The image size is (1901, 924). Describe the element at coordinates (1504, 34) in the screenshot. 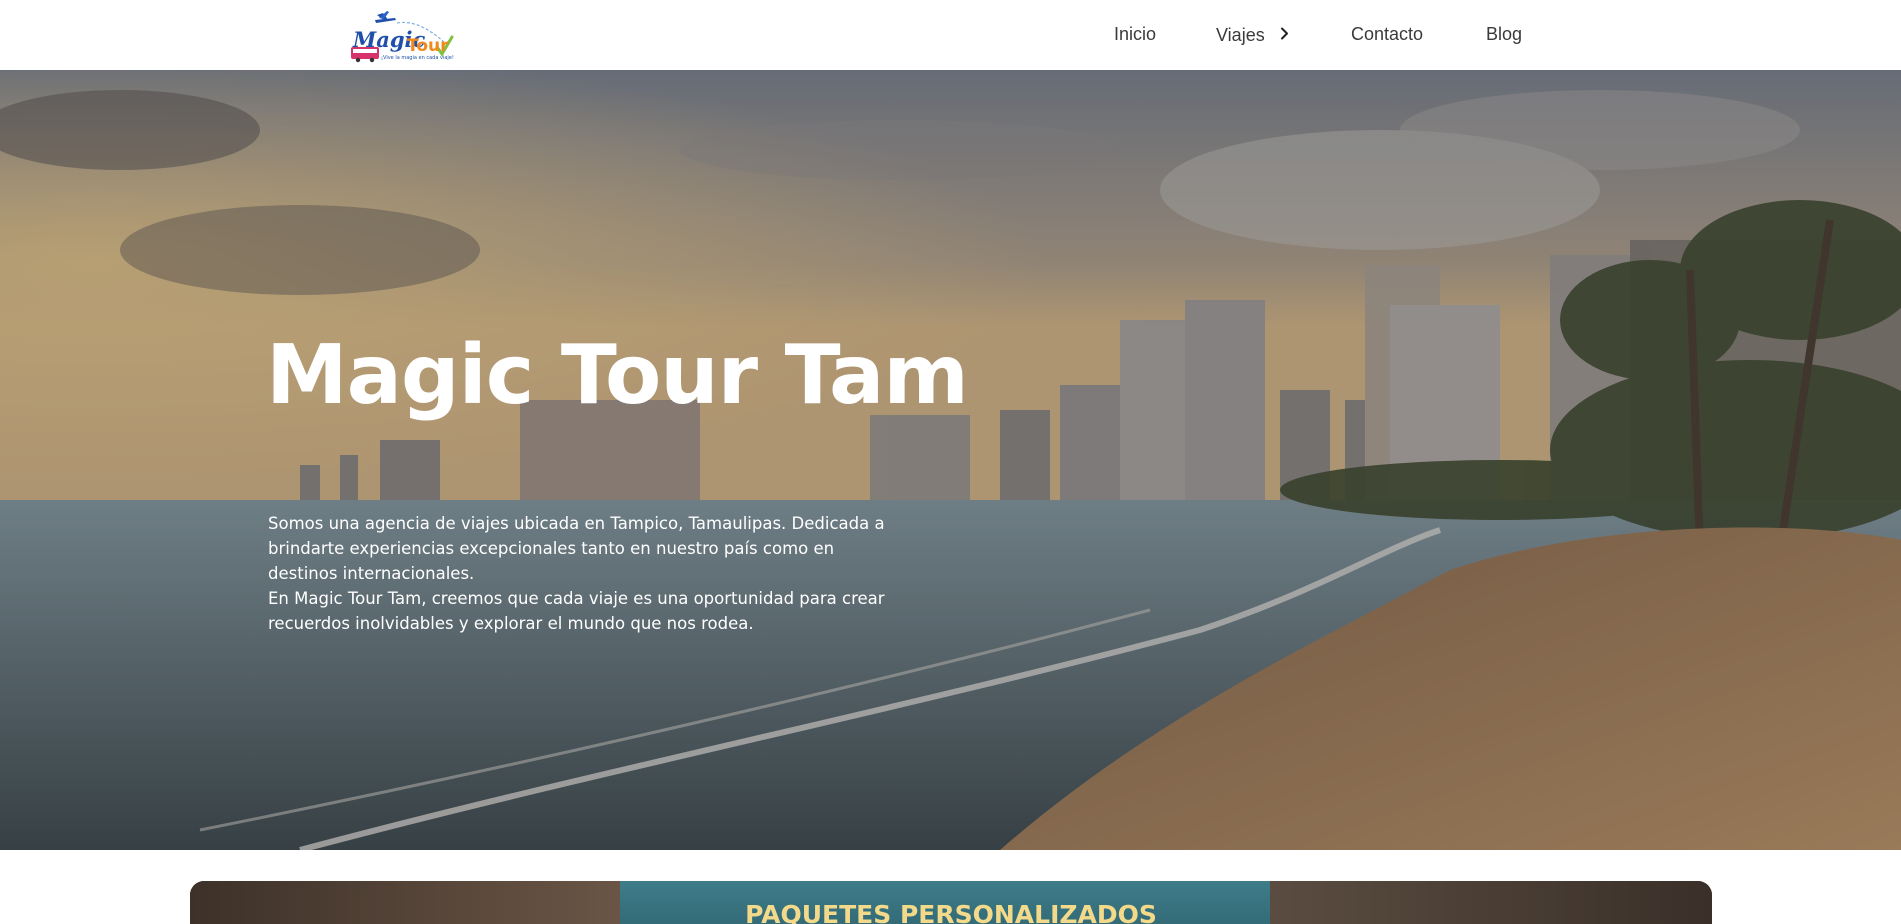

I see `nav-blog: Blog` at that location.